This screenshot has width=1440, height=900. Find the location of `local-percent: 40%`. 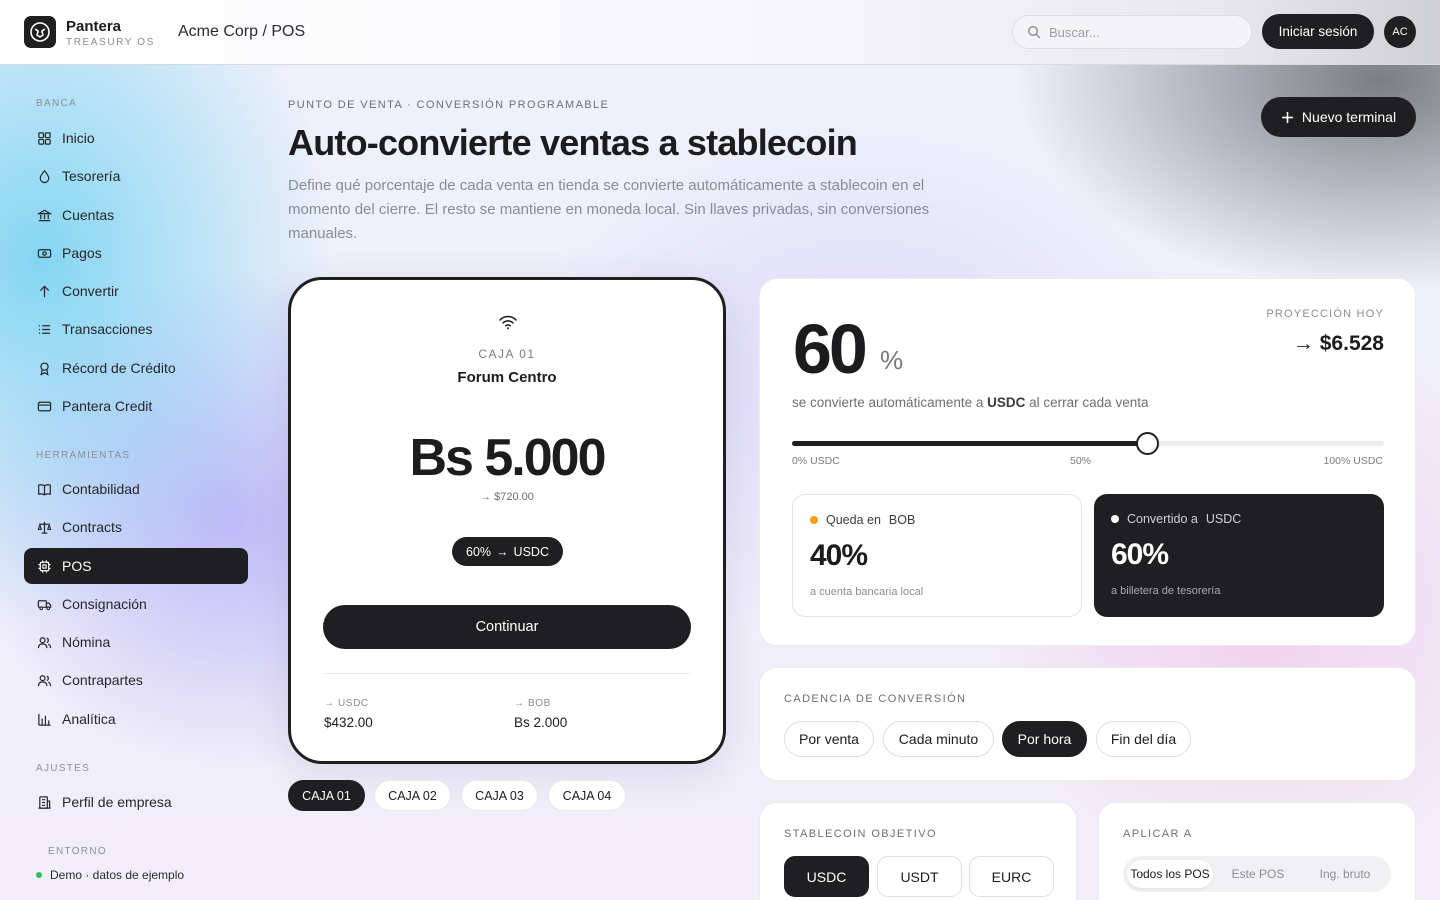

local-percent: 40% is located at coordinates (839, 555).